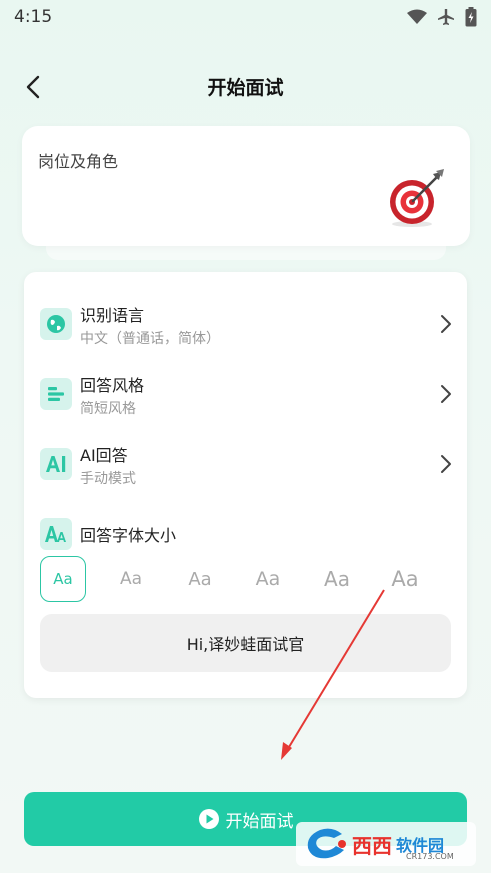  I want to click on align-left-icon, so click(56, 394).